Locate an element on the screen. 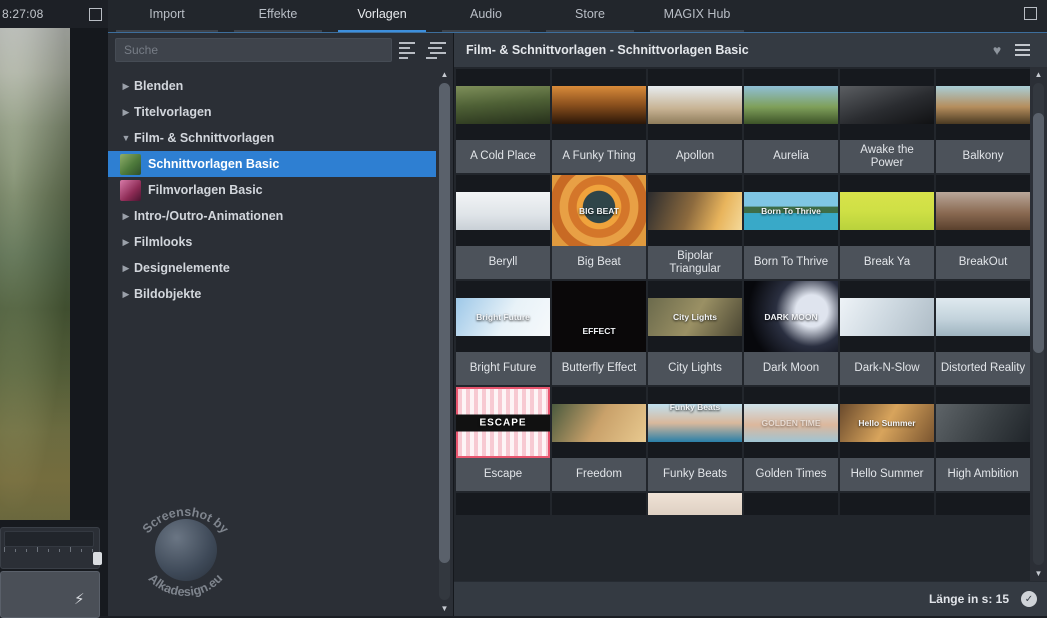 The image size is (1047, 618). grid-scroll-track is located at coordinates (1038, 324).